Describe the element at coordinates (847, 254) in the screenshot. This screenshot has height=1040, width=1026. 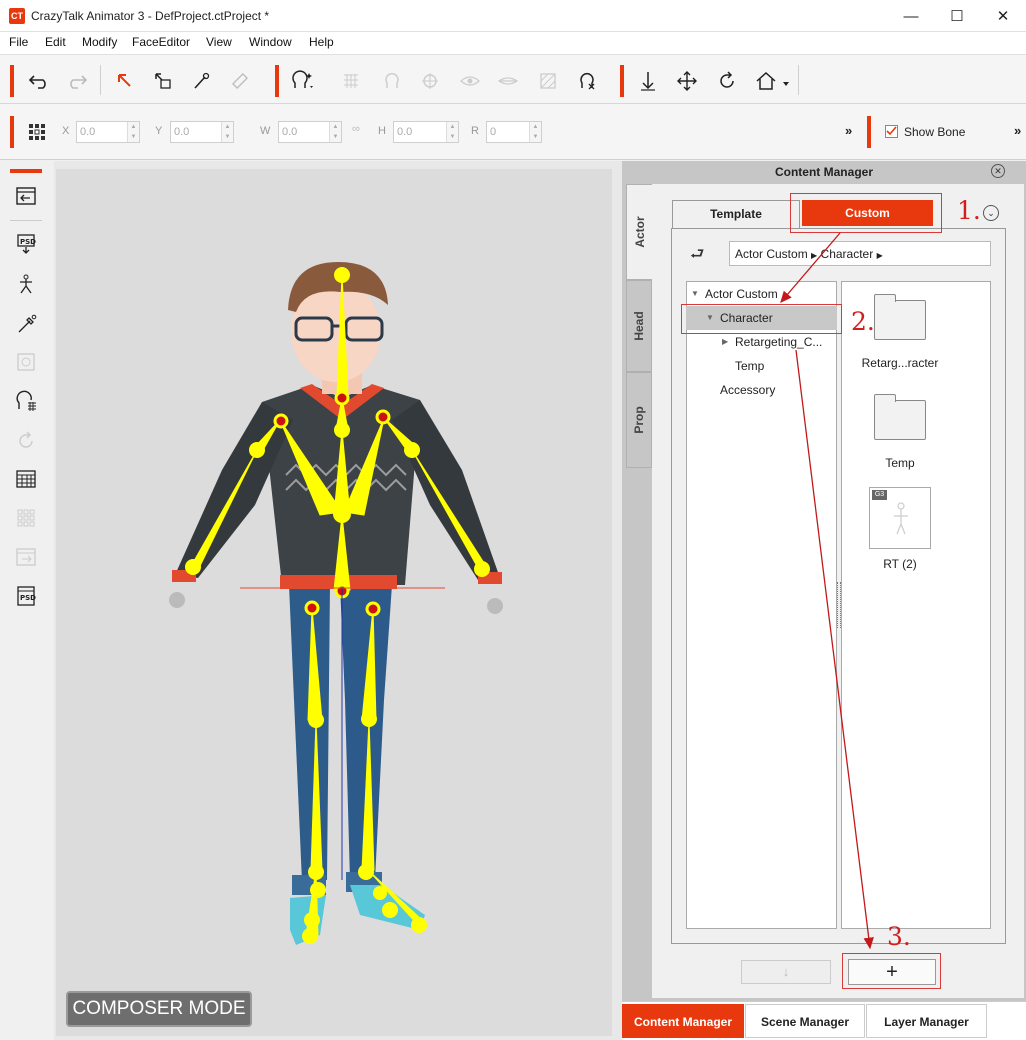
I see `breadcrumb-item: Character` at that location.